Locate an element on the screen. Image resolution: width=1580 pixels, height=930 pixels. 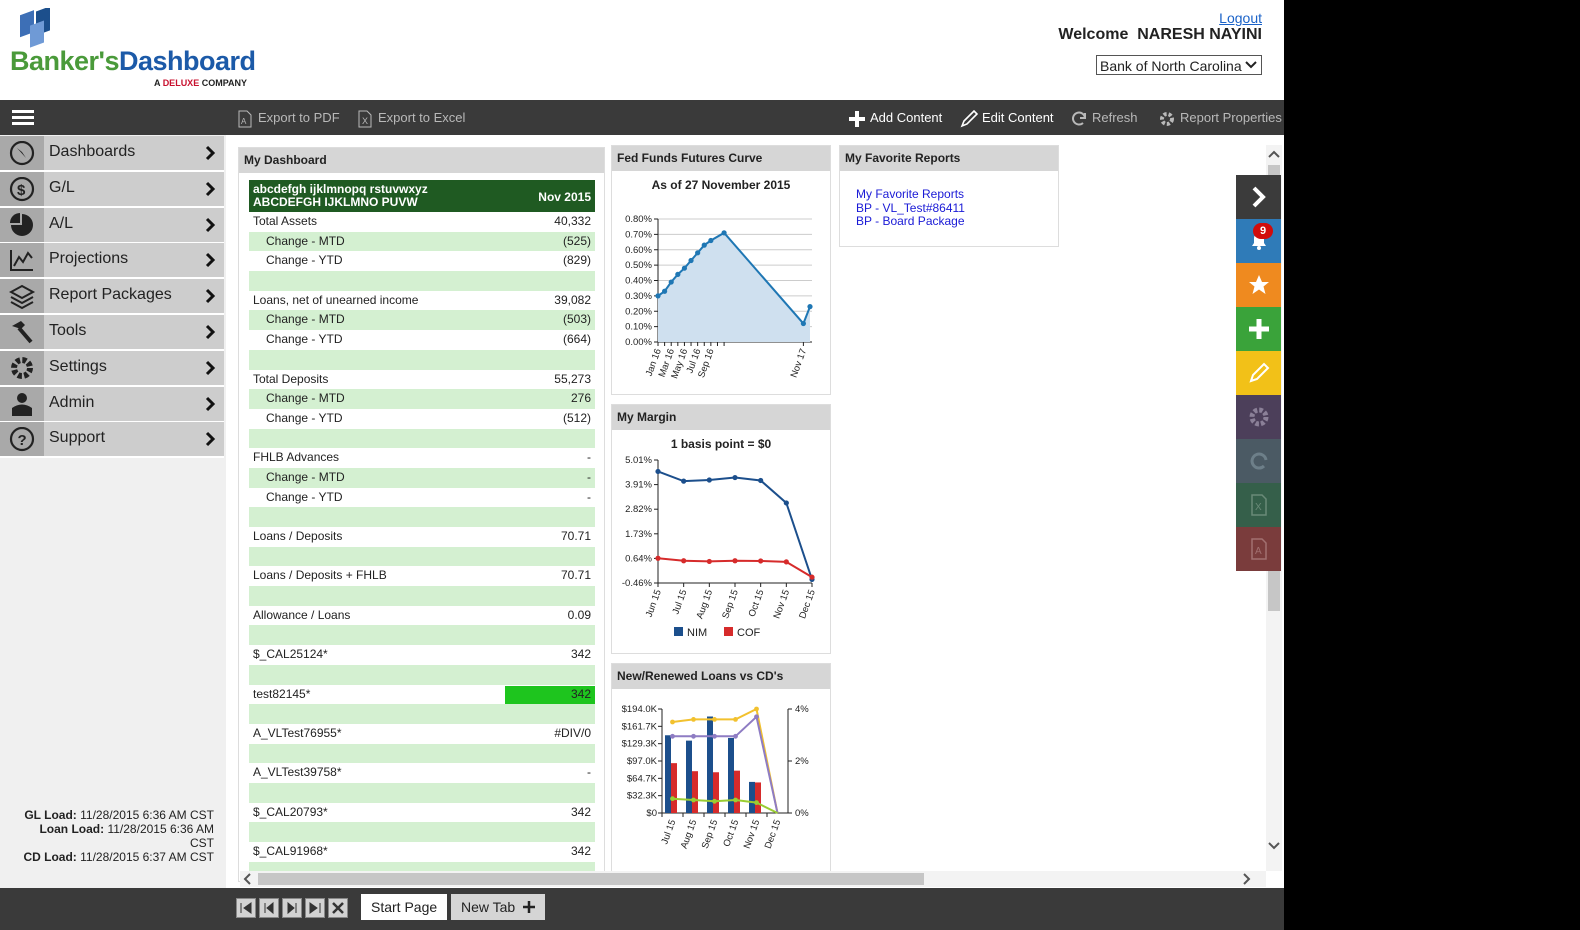
sidebar-item-label: Admin is located at coordinates (72, 402).